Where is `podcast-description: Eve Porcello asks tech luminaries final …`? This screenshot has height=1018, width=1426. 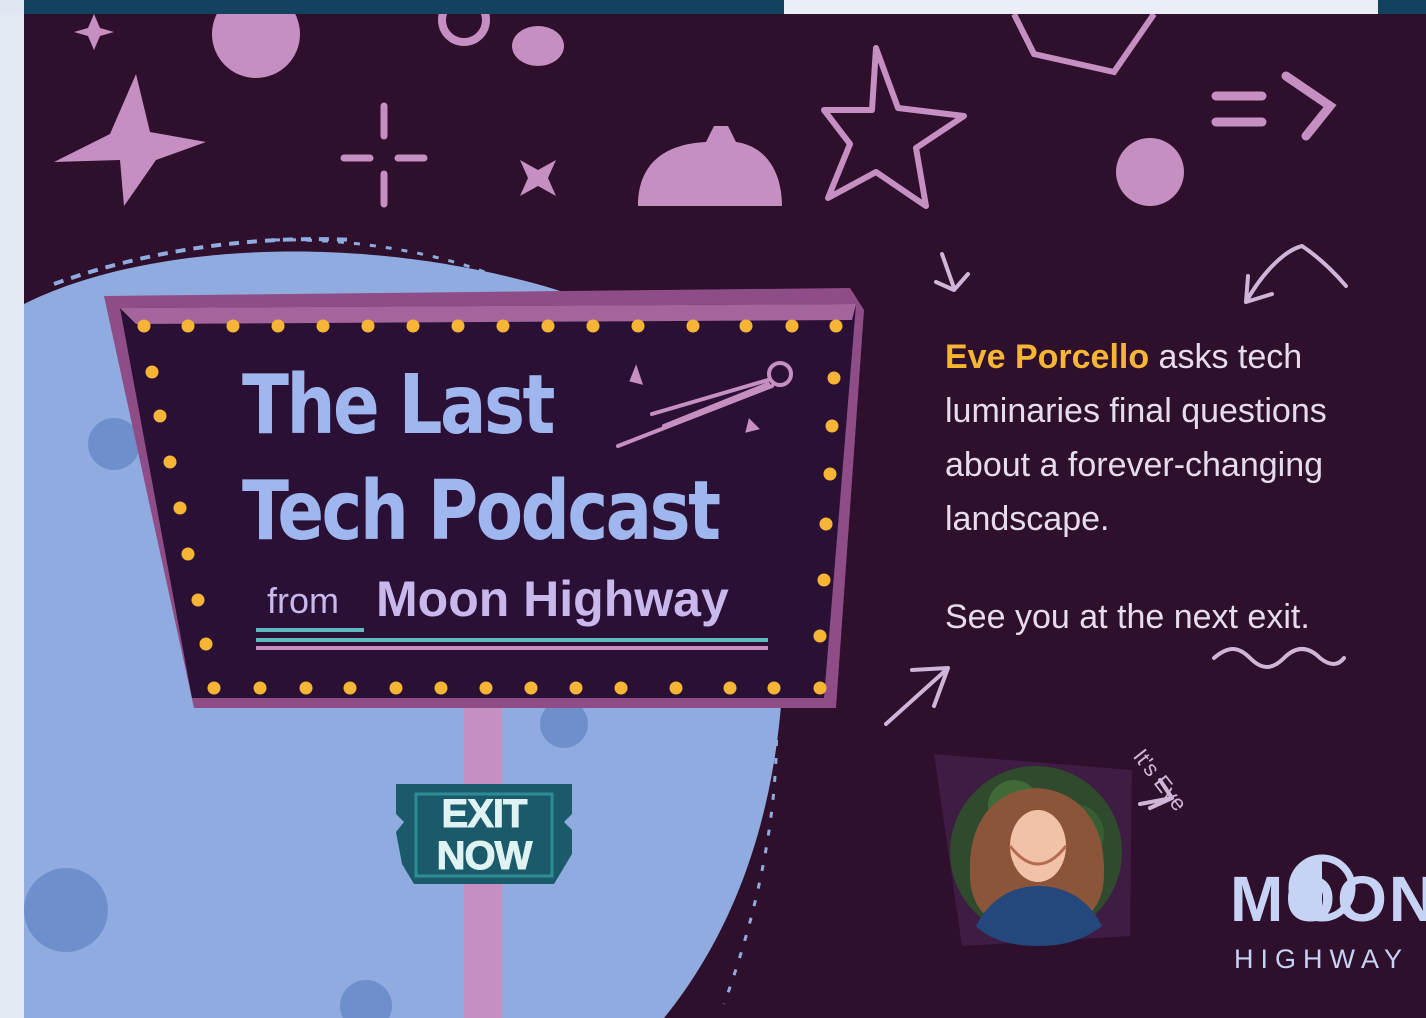 podcast-description: Eve Porcello asks tech luminaries final … is located at coordinates (1175, 438).